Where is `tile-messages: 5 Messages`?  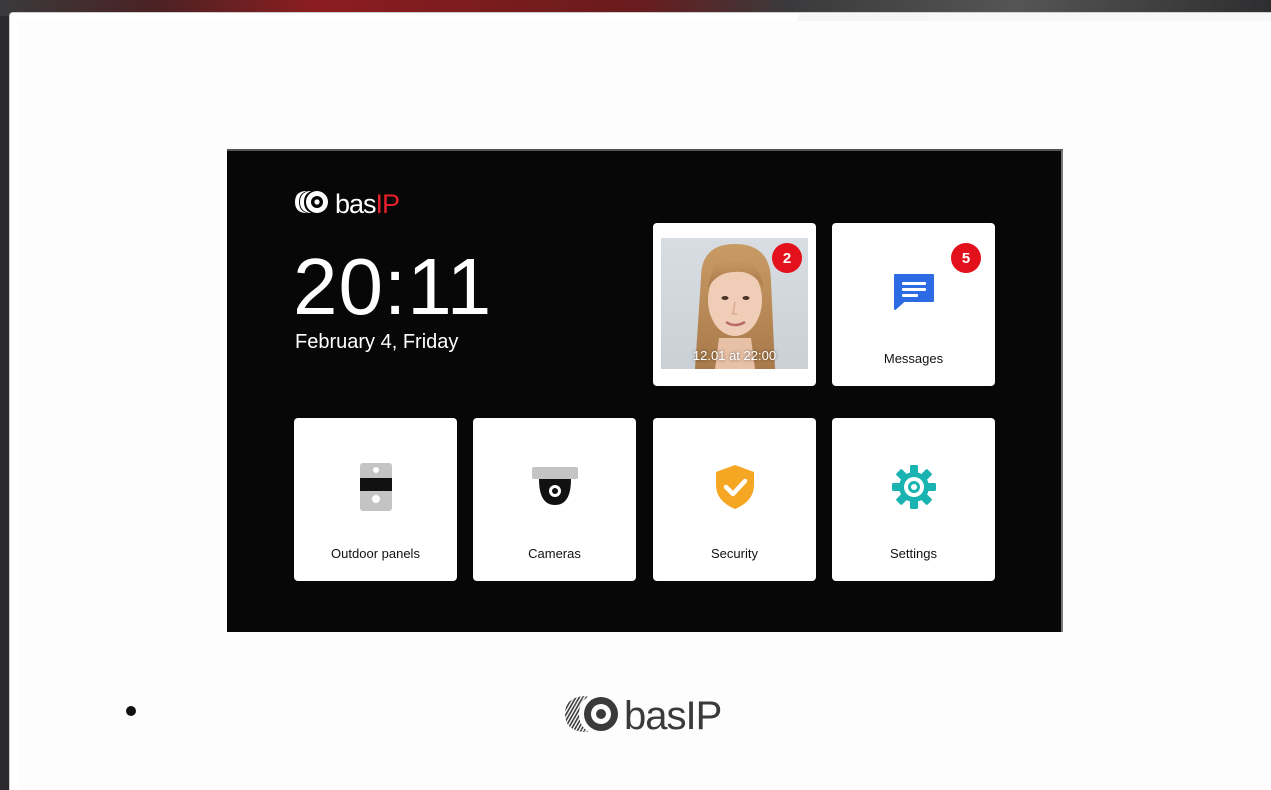
tile-messages: 5 Messages is located at coordinates (913, 304).